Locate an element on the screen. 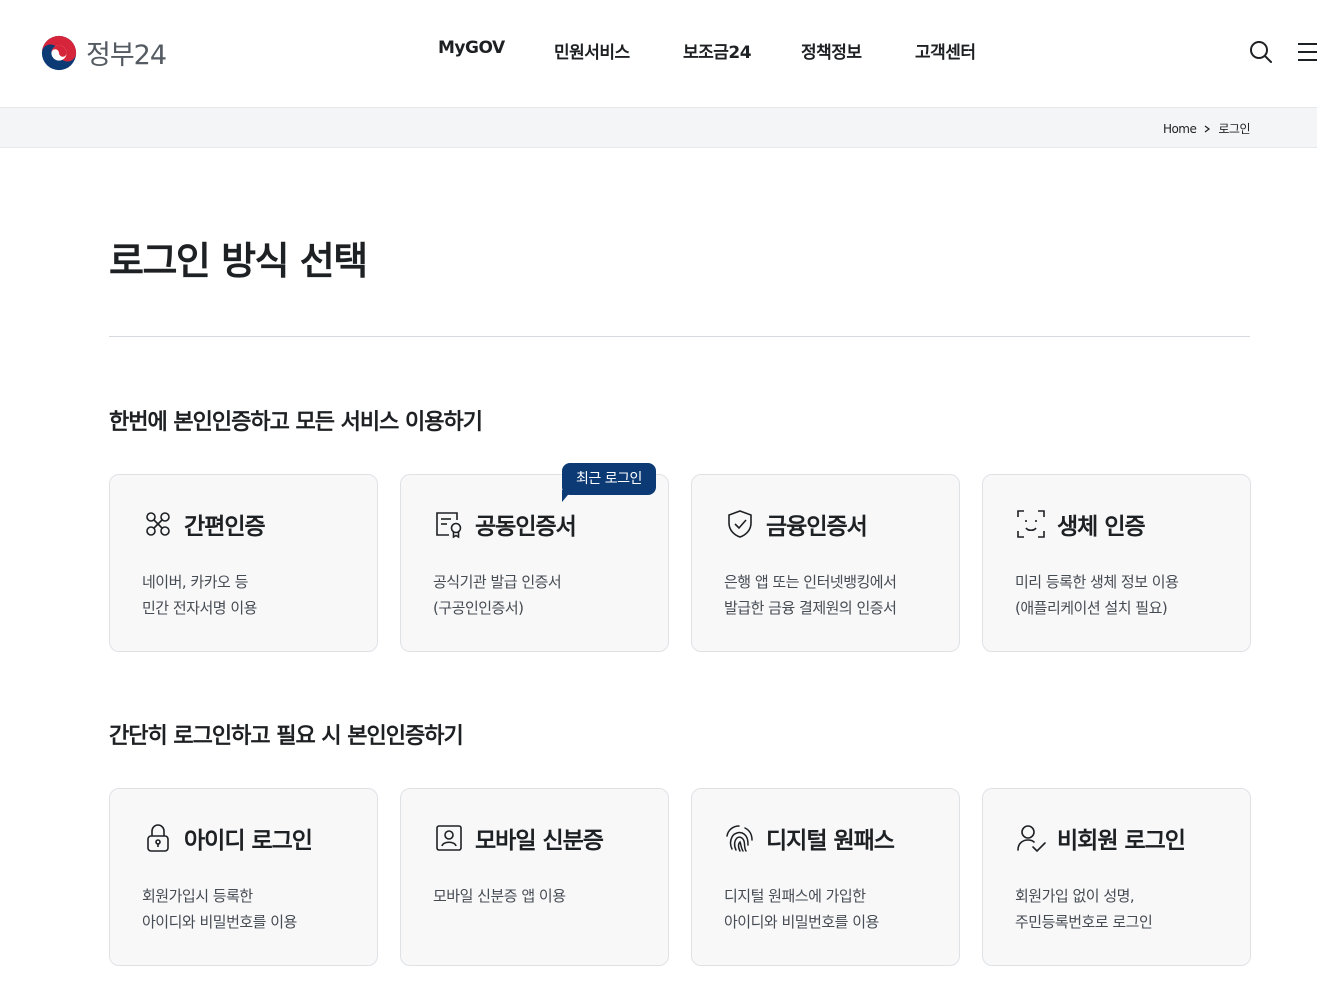  card-description: 공식기관 발급 인증서 (구공인인증서) is located at coordinates (497, 595).